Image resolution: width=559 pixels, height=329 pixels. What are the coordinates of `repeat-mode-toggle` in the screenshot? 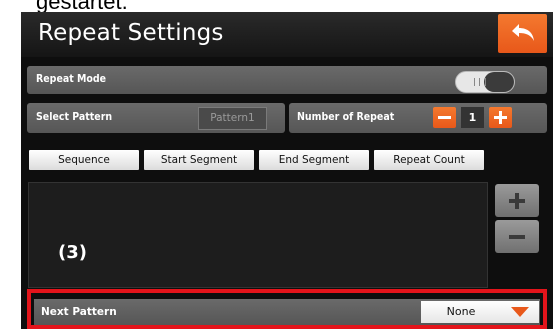 It's located at (485, 82).